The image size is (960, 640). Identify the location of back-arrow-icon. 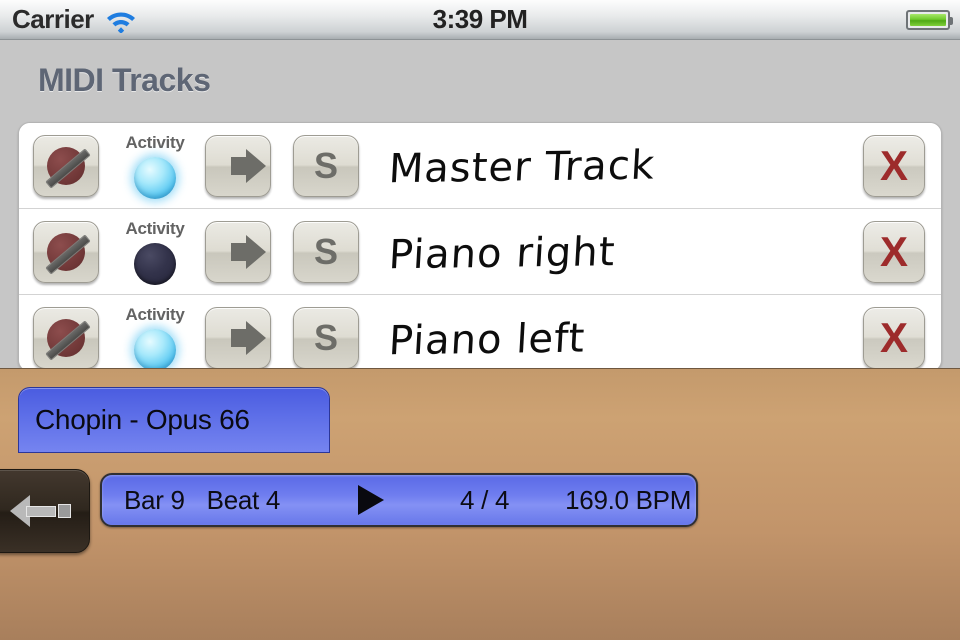
(41, 511).